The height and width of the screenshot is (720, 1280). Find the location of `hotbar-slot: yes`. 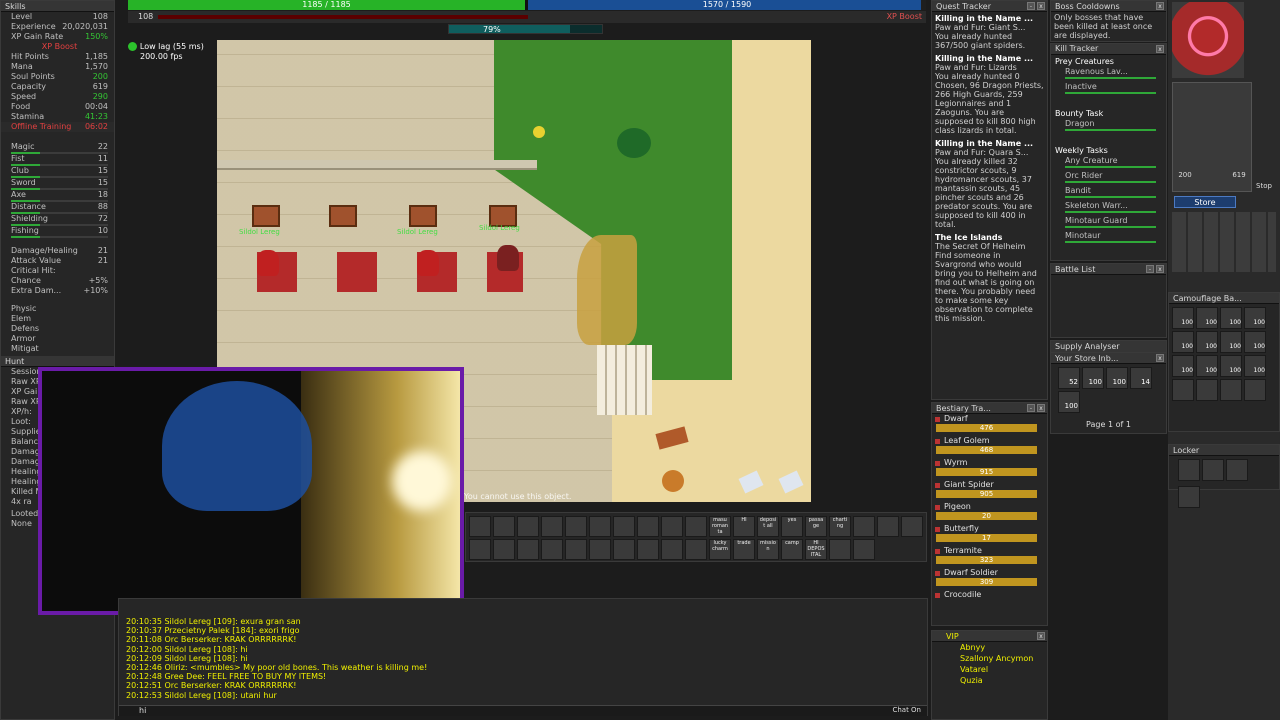

hotbar-slot: yes is located at coordinates (792, 526).